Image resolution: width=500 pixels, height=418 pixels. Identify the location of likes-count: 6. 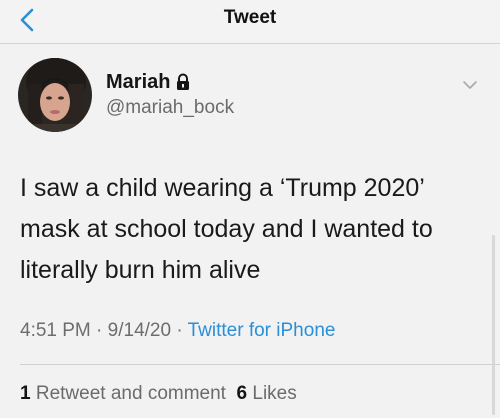
(242, 393).